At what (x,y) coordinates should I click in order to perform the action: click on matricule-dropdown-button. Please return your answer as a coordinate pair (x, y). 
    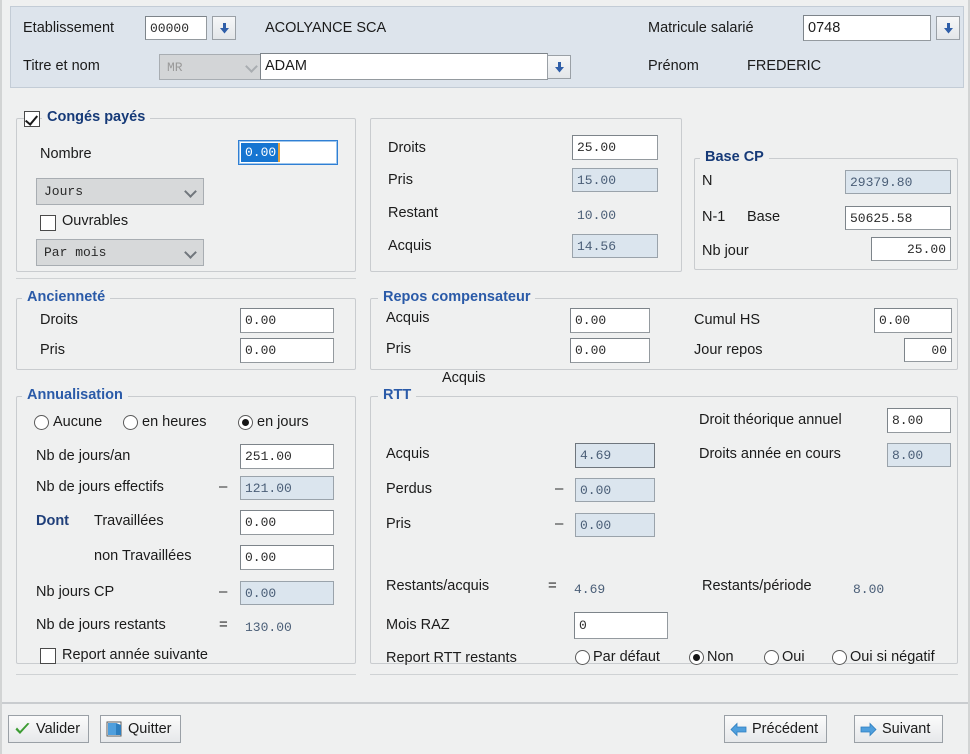
    Looking at the image, I should click on (948, 28).